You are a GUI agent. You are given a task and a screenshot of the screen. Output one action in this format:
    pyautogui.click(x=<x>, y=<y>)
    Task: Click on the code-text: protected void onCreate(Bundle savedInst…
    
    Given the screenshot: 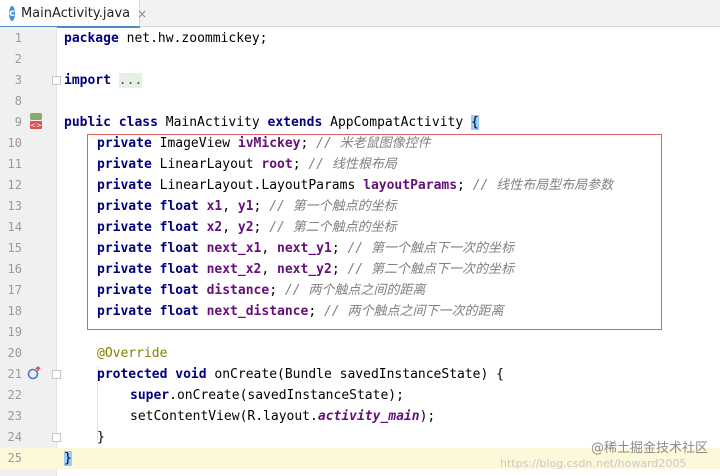 What is the action you would take?
    pyautogui.click(x=300, y=374)
    